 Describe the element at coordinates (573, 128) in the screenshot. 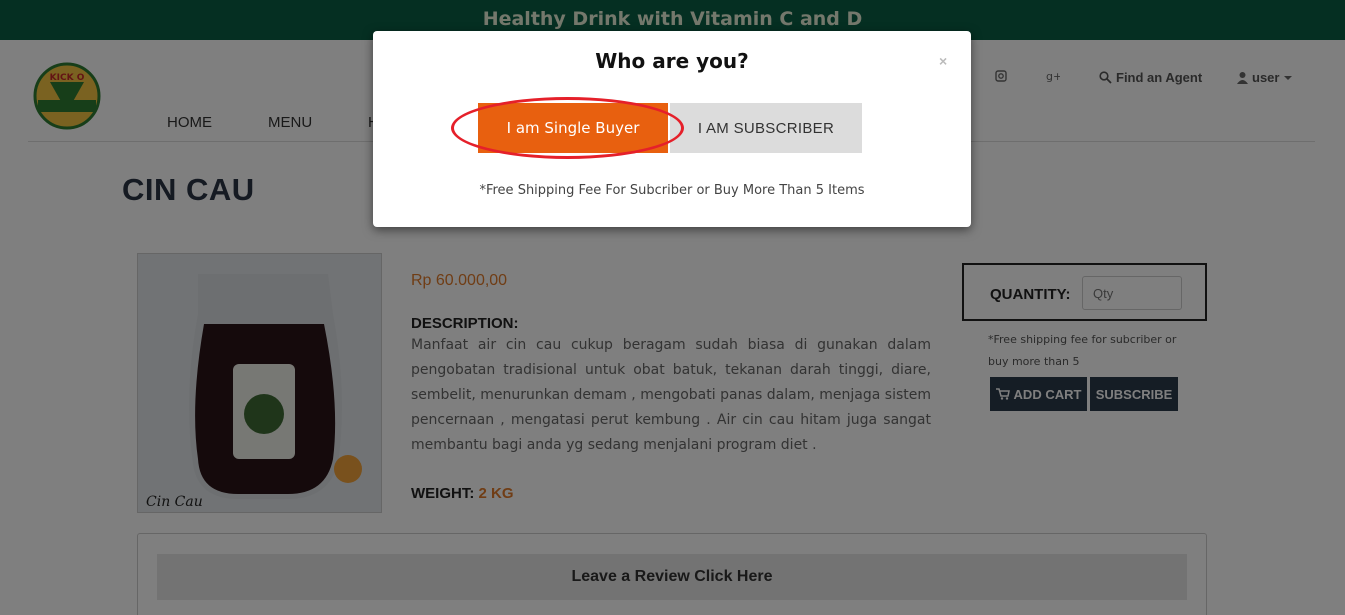

I see `single-buyer-button: I am Single Buyer` at that location.